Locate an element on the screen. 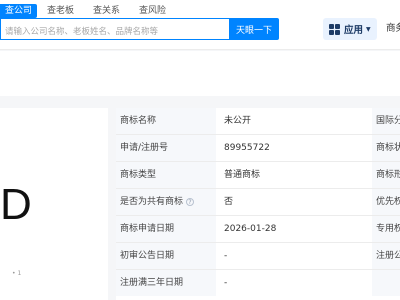 This screenshot has height=300, width=400. row-label: 初审公告日期 is located at coordinates (166, 256).